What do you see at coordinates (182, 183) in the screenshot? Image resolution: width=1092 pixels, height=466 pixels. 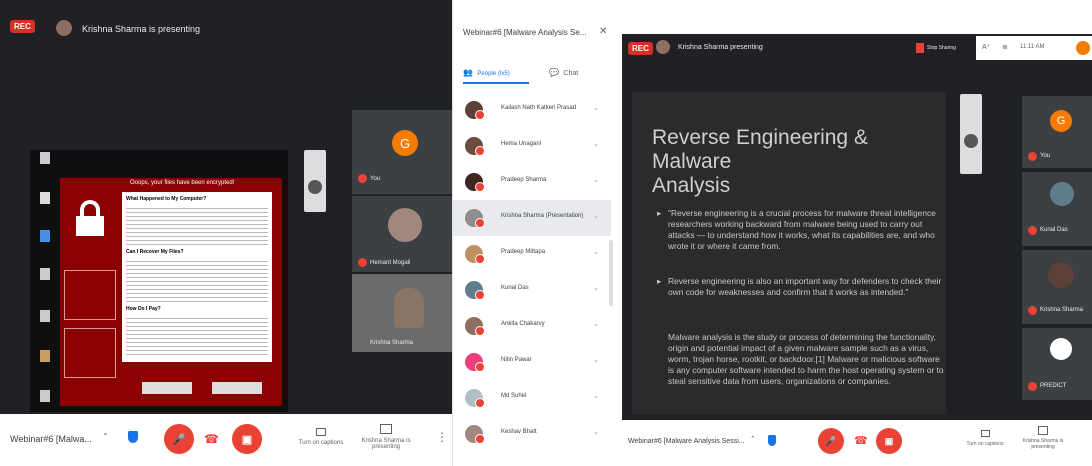 I see `ransom-title: Ooops, your files have been encrypted!` at bounding box center [182, 183].